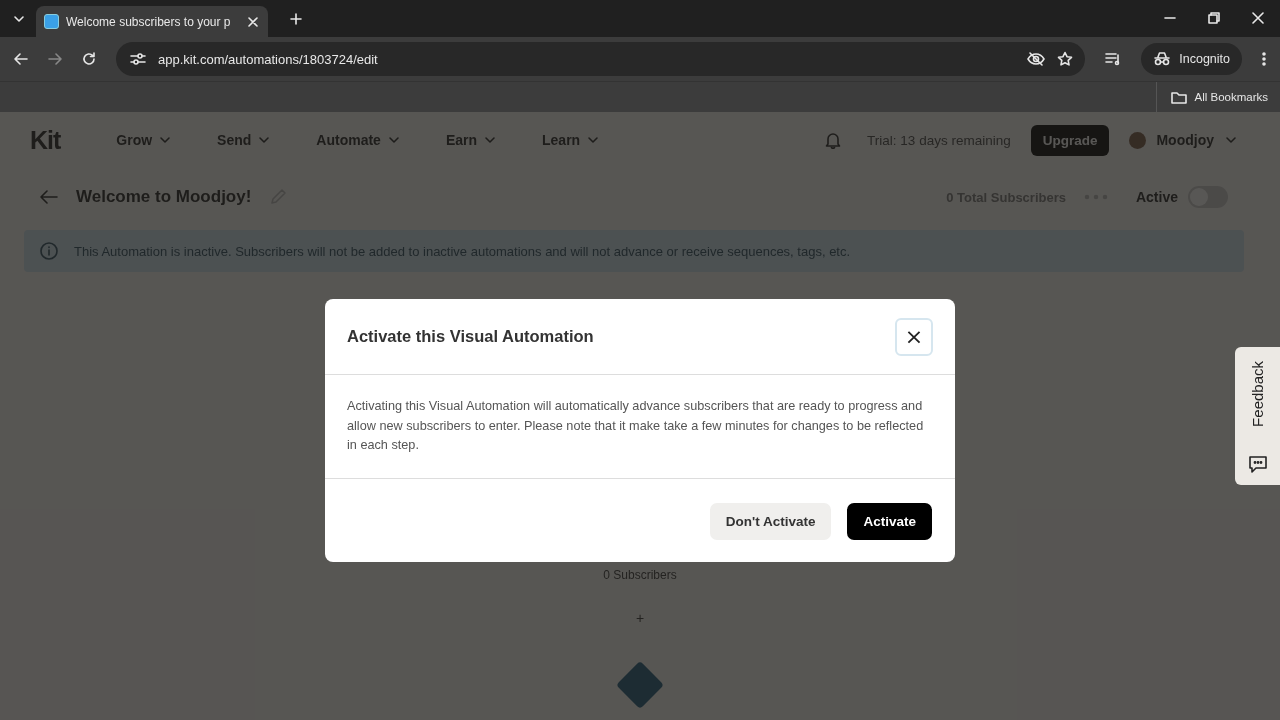  Describe the element at coordinates (1214, 18) in the screenshot. I see `restore-icon` at that location.